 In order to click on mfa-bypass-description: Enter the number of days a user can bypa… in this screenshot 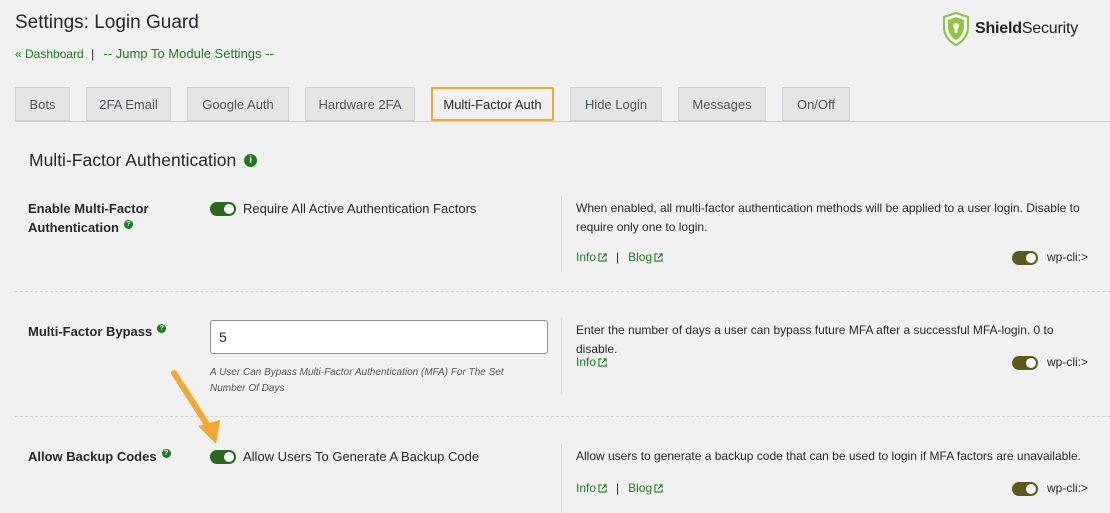, I will do `click(815, 339)`.